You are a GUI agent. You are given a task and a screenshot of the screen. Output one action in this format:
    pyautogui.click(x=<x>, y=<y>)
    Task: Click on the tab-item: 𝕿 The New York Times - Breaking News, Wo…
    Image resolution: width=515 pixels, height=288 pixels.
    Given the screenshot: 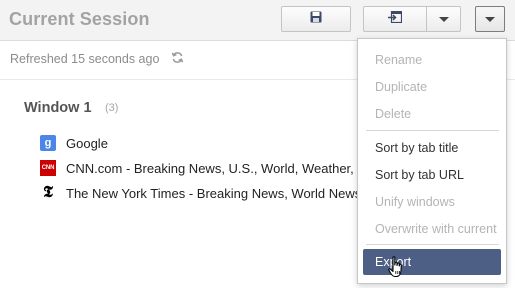 What is the action you would take?
    pyautogui.click(x=200, y=193)
    